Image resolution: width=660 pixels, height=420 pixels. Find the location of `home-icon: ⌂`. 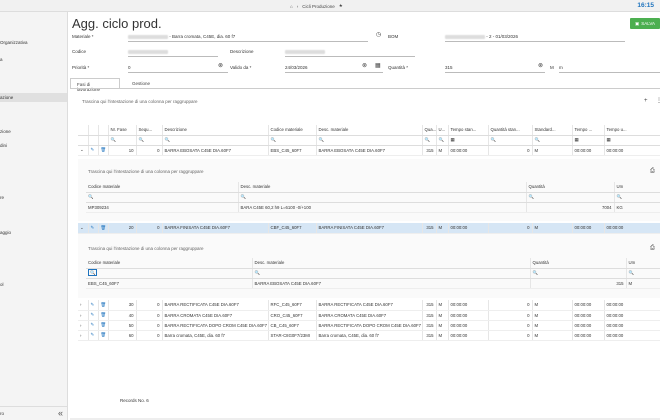

home-icon: ⌂ is located at coordinates (291, 6).